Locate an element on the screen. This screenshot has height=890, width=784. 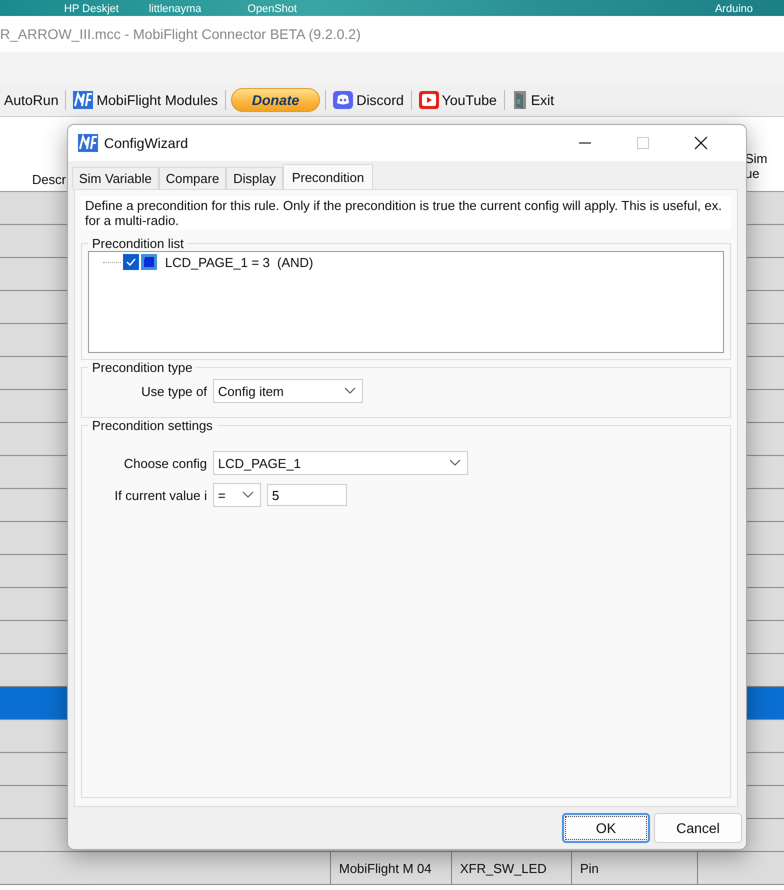
dialog-title: ConfigWizard is located at coordinates (146, 143).